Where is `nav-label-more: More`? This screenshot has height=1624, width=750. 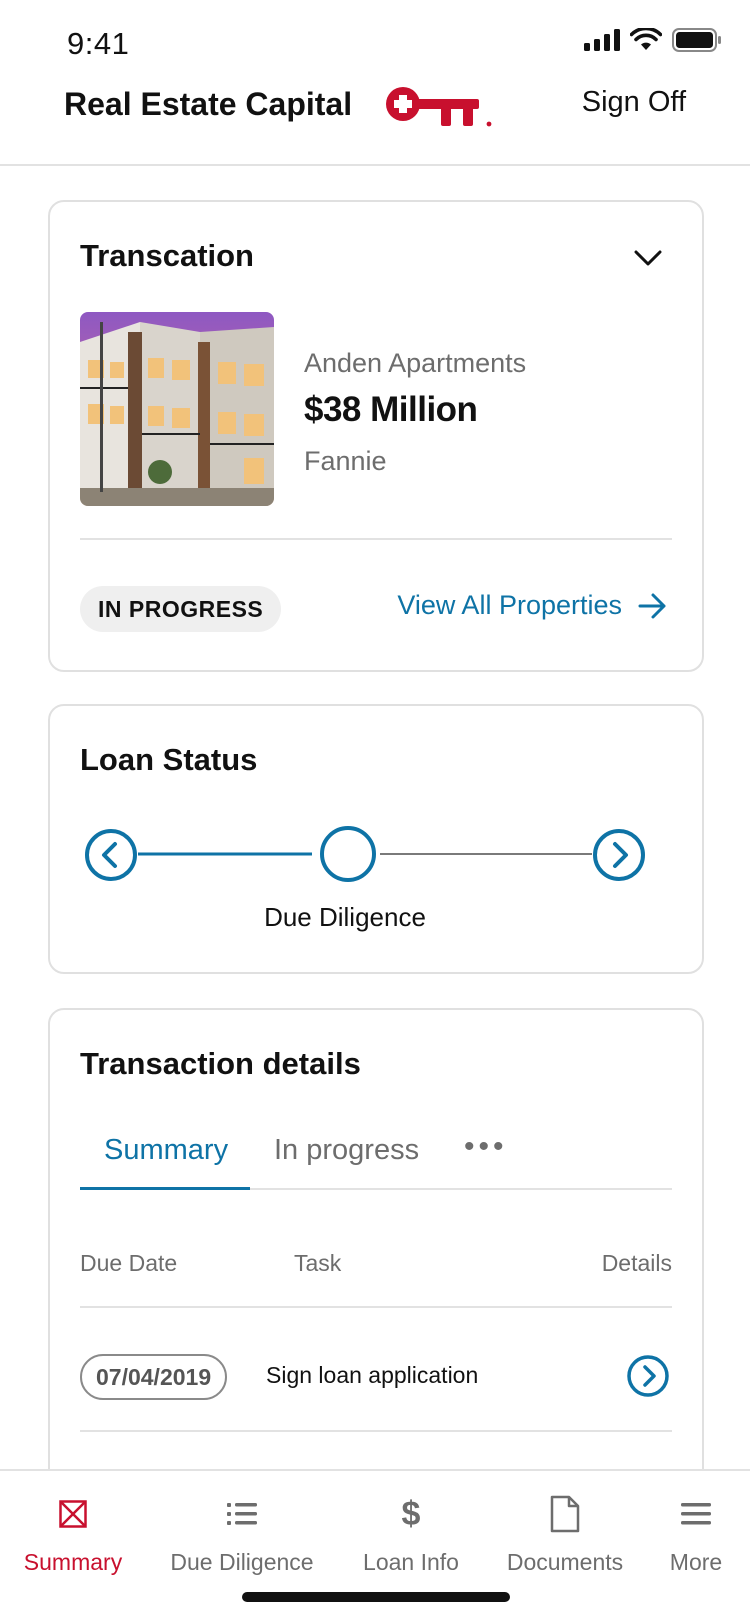 nav-label-more: More is located at coordinates (696, 1562).